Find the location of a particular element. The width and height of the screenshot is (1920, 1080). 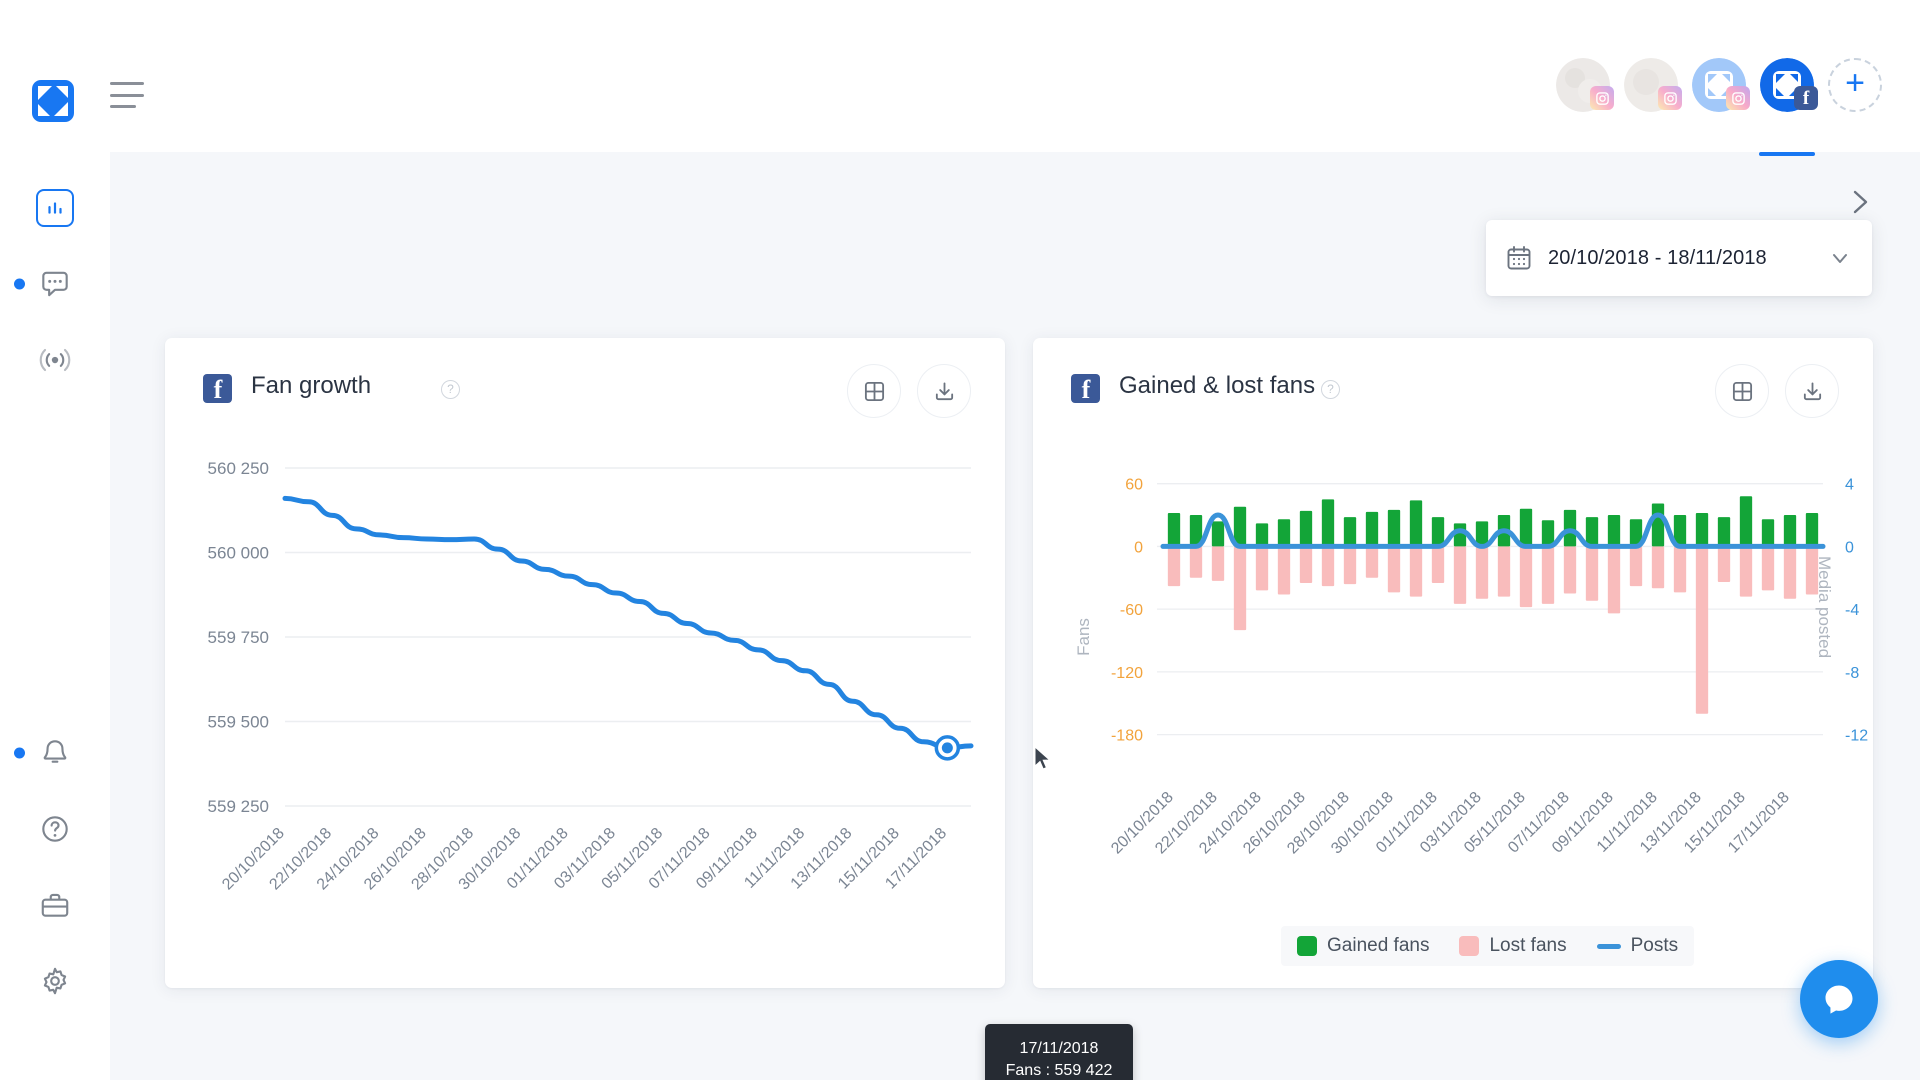

left-rail is located at coordinates (55, 540).